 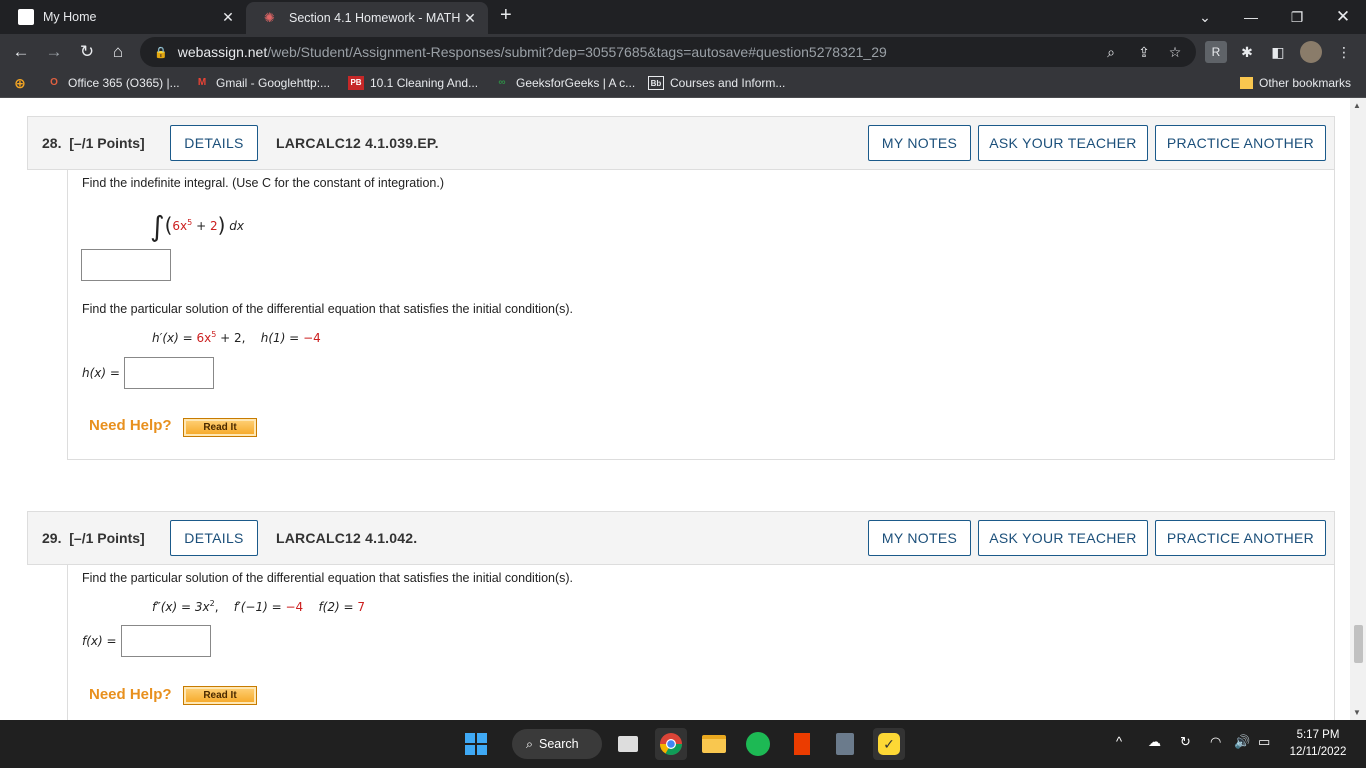 I want to click on cloud-status-icon: ☁, so click(x=1154, y=742).